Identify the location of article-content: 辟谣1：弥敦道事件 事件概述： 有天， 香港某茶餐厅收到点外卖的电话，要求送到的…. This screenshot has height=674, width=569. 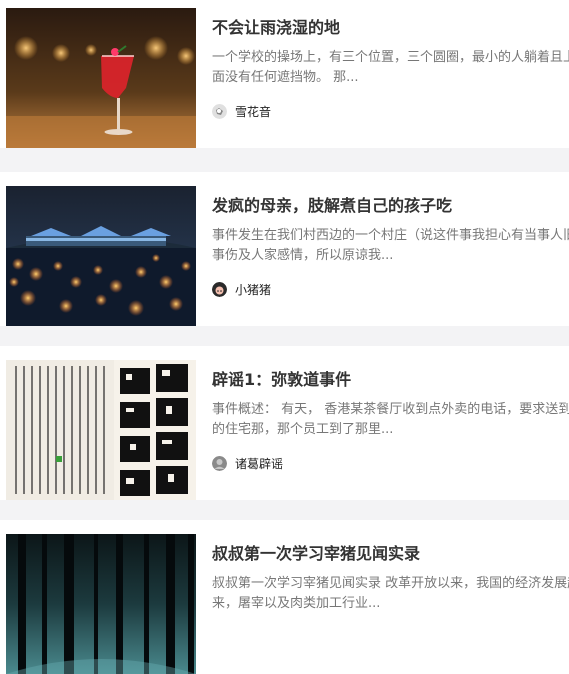
(390, 416).